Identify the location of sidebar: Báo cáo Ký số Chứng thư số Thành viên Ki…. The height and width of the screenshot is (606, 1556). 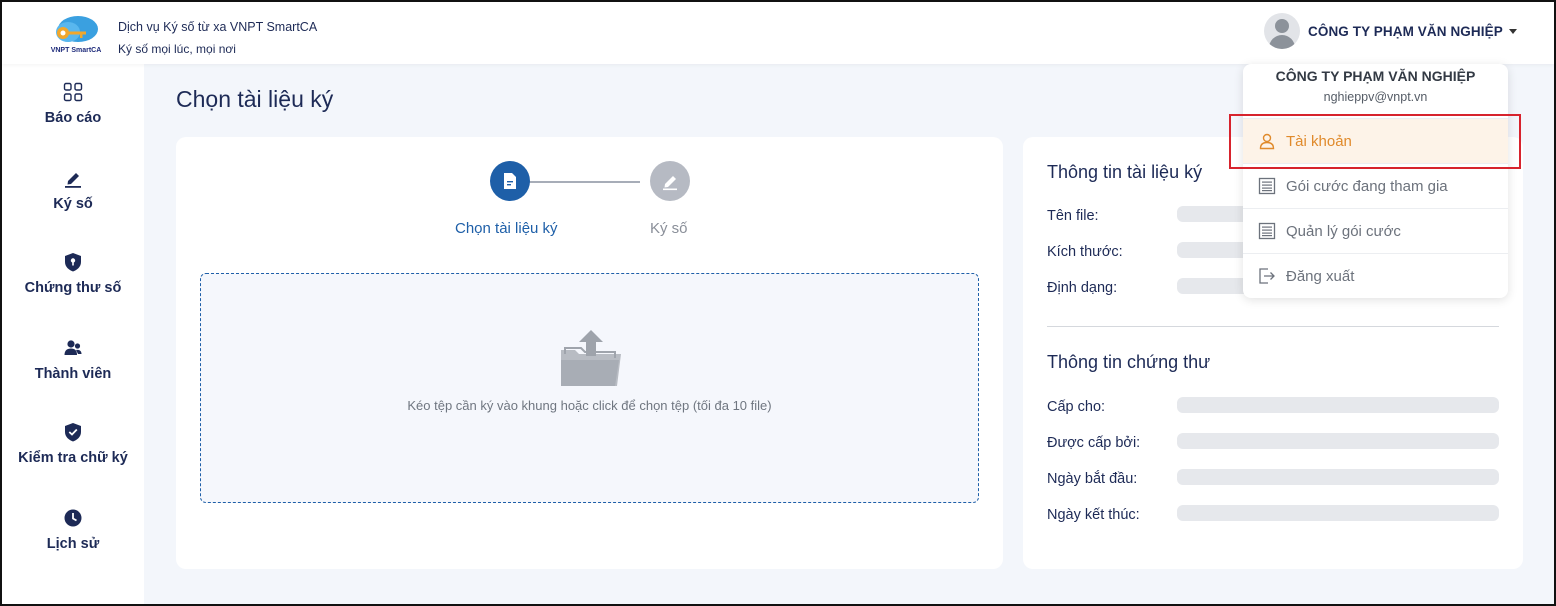
(73, 334).